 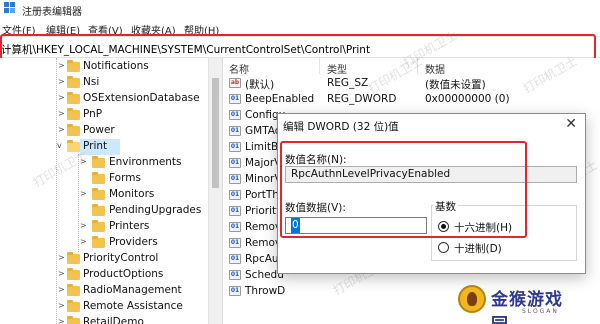 I want to click on tree-item-label: OSExtensionDatabase, so click(x=141, y=98).